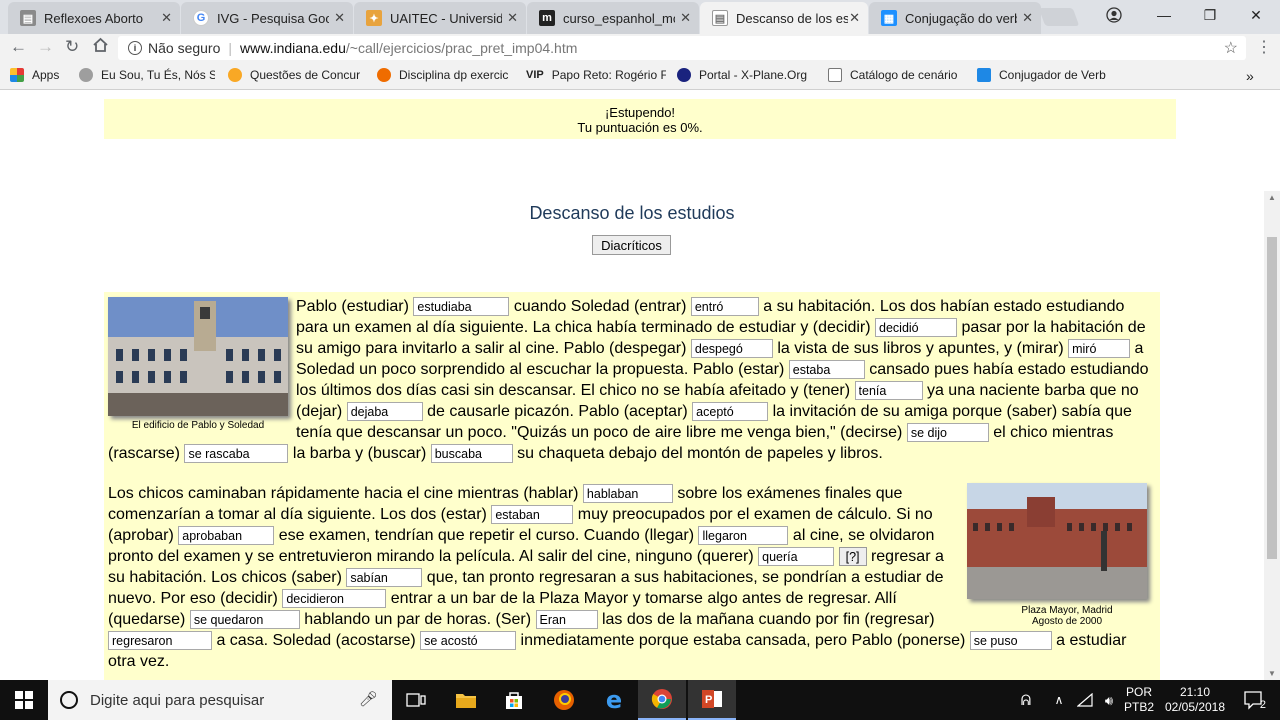 The width and height of the screenshot is (1280, 720). I want to click on task-view-icon, so click(416, 700).